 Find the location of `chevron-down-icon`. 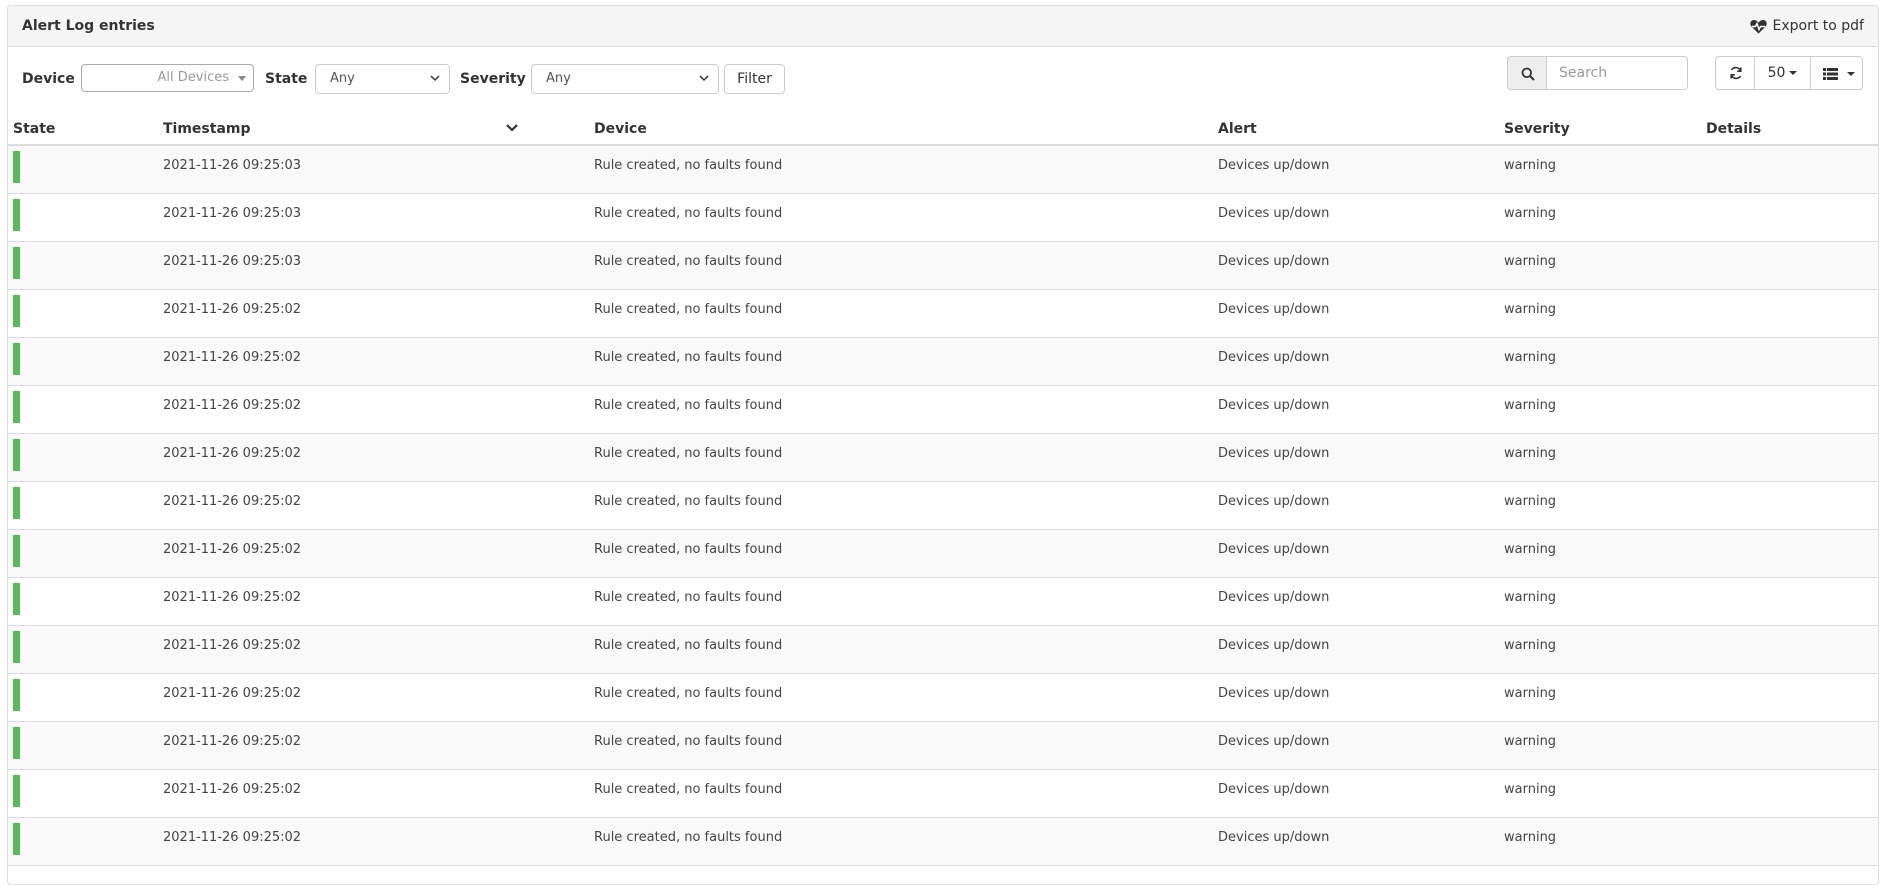

chevron-down-icon is located at coordinates (512, 128).